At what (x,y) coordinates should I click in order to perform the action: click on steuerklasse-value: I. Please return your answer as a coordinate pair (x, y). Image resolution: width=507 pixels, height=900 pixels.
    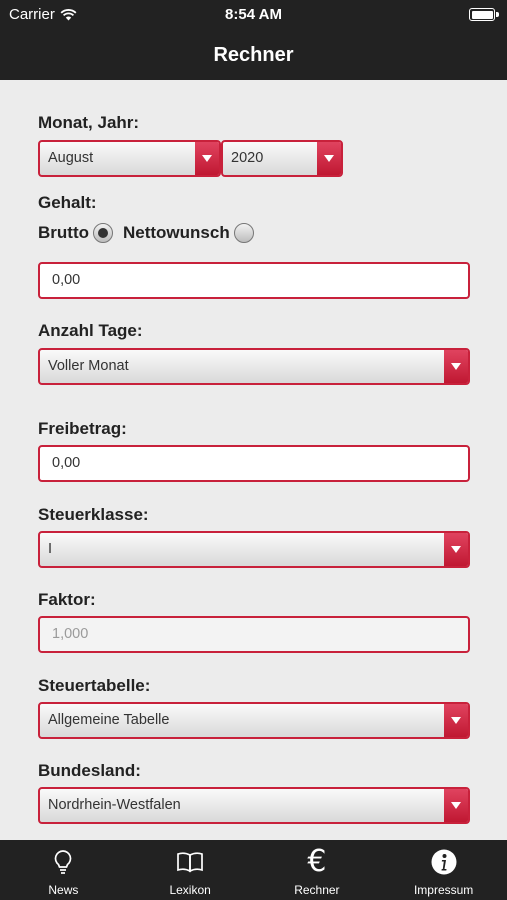
    Looking at the image, I should click on (50, 549).